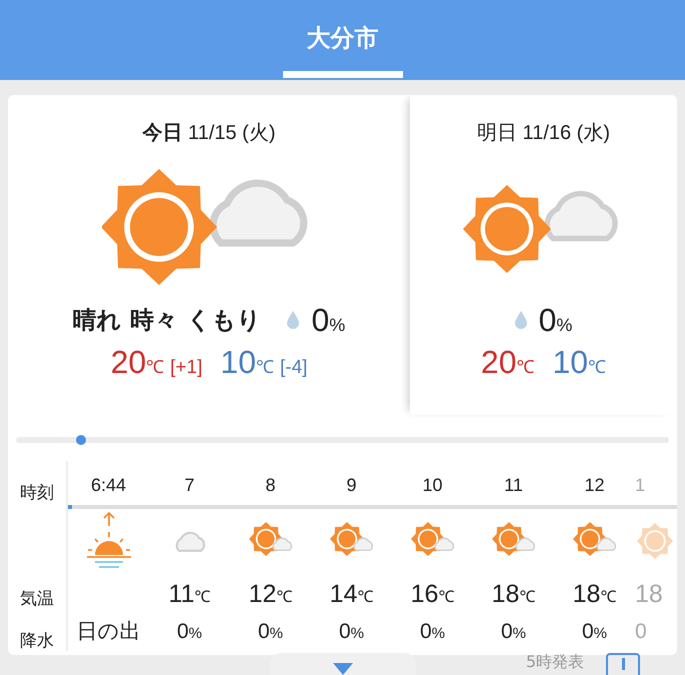 The image size is (685, 675). What do you see at coordinates (513, 486) in the screenshot?
I see `hour-label: 11` at bounding box center [513, 486].